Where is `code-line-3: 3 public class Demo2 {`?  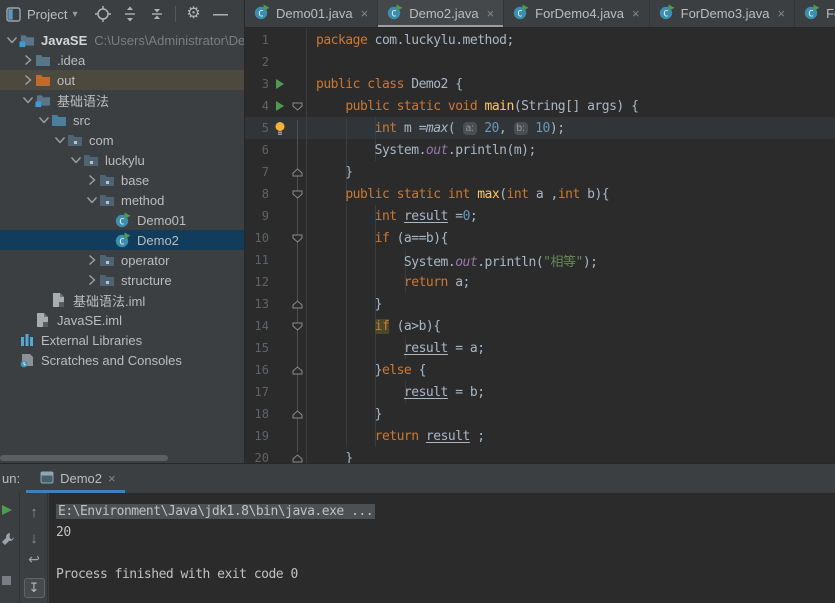 code-line-3: 3 public class Demo2 { is located at coordinates (540, 84).